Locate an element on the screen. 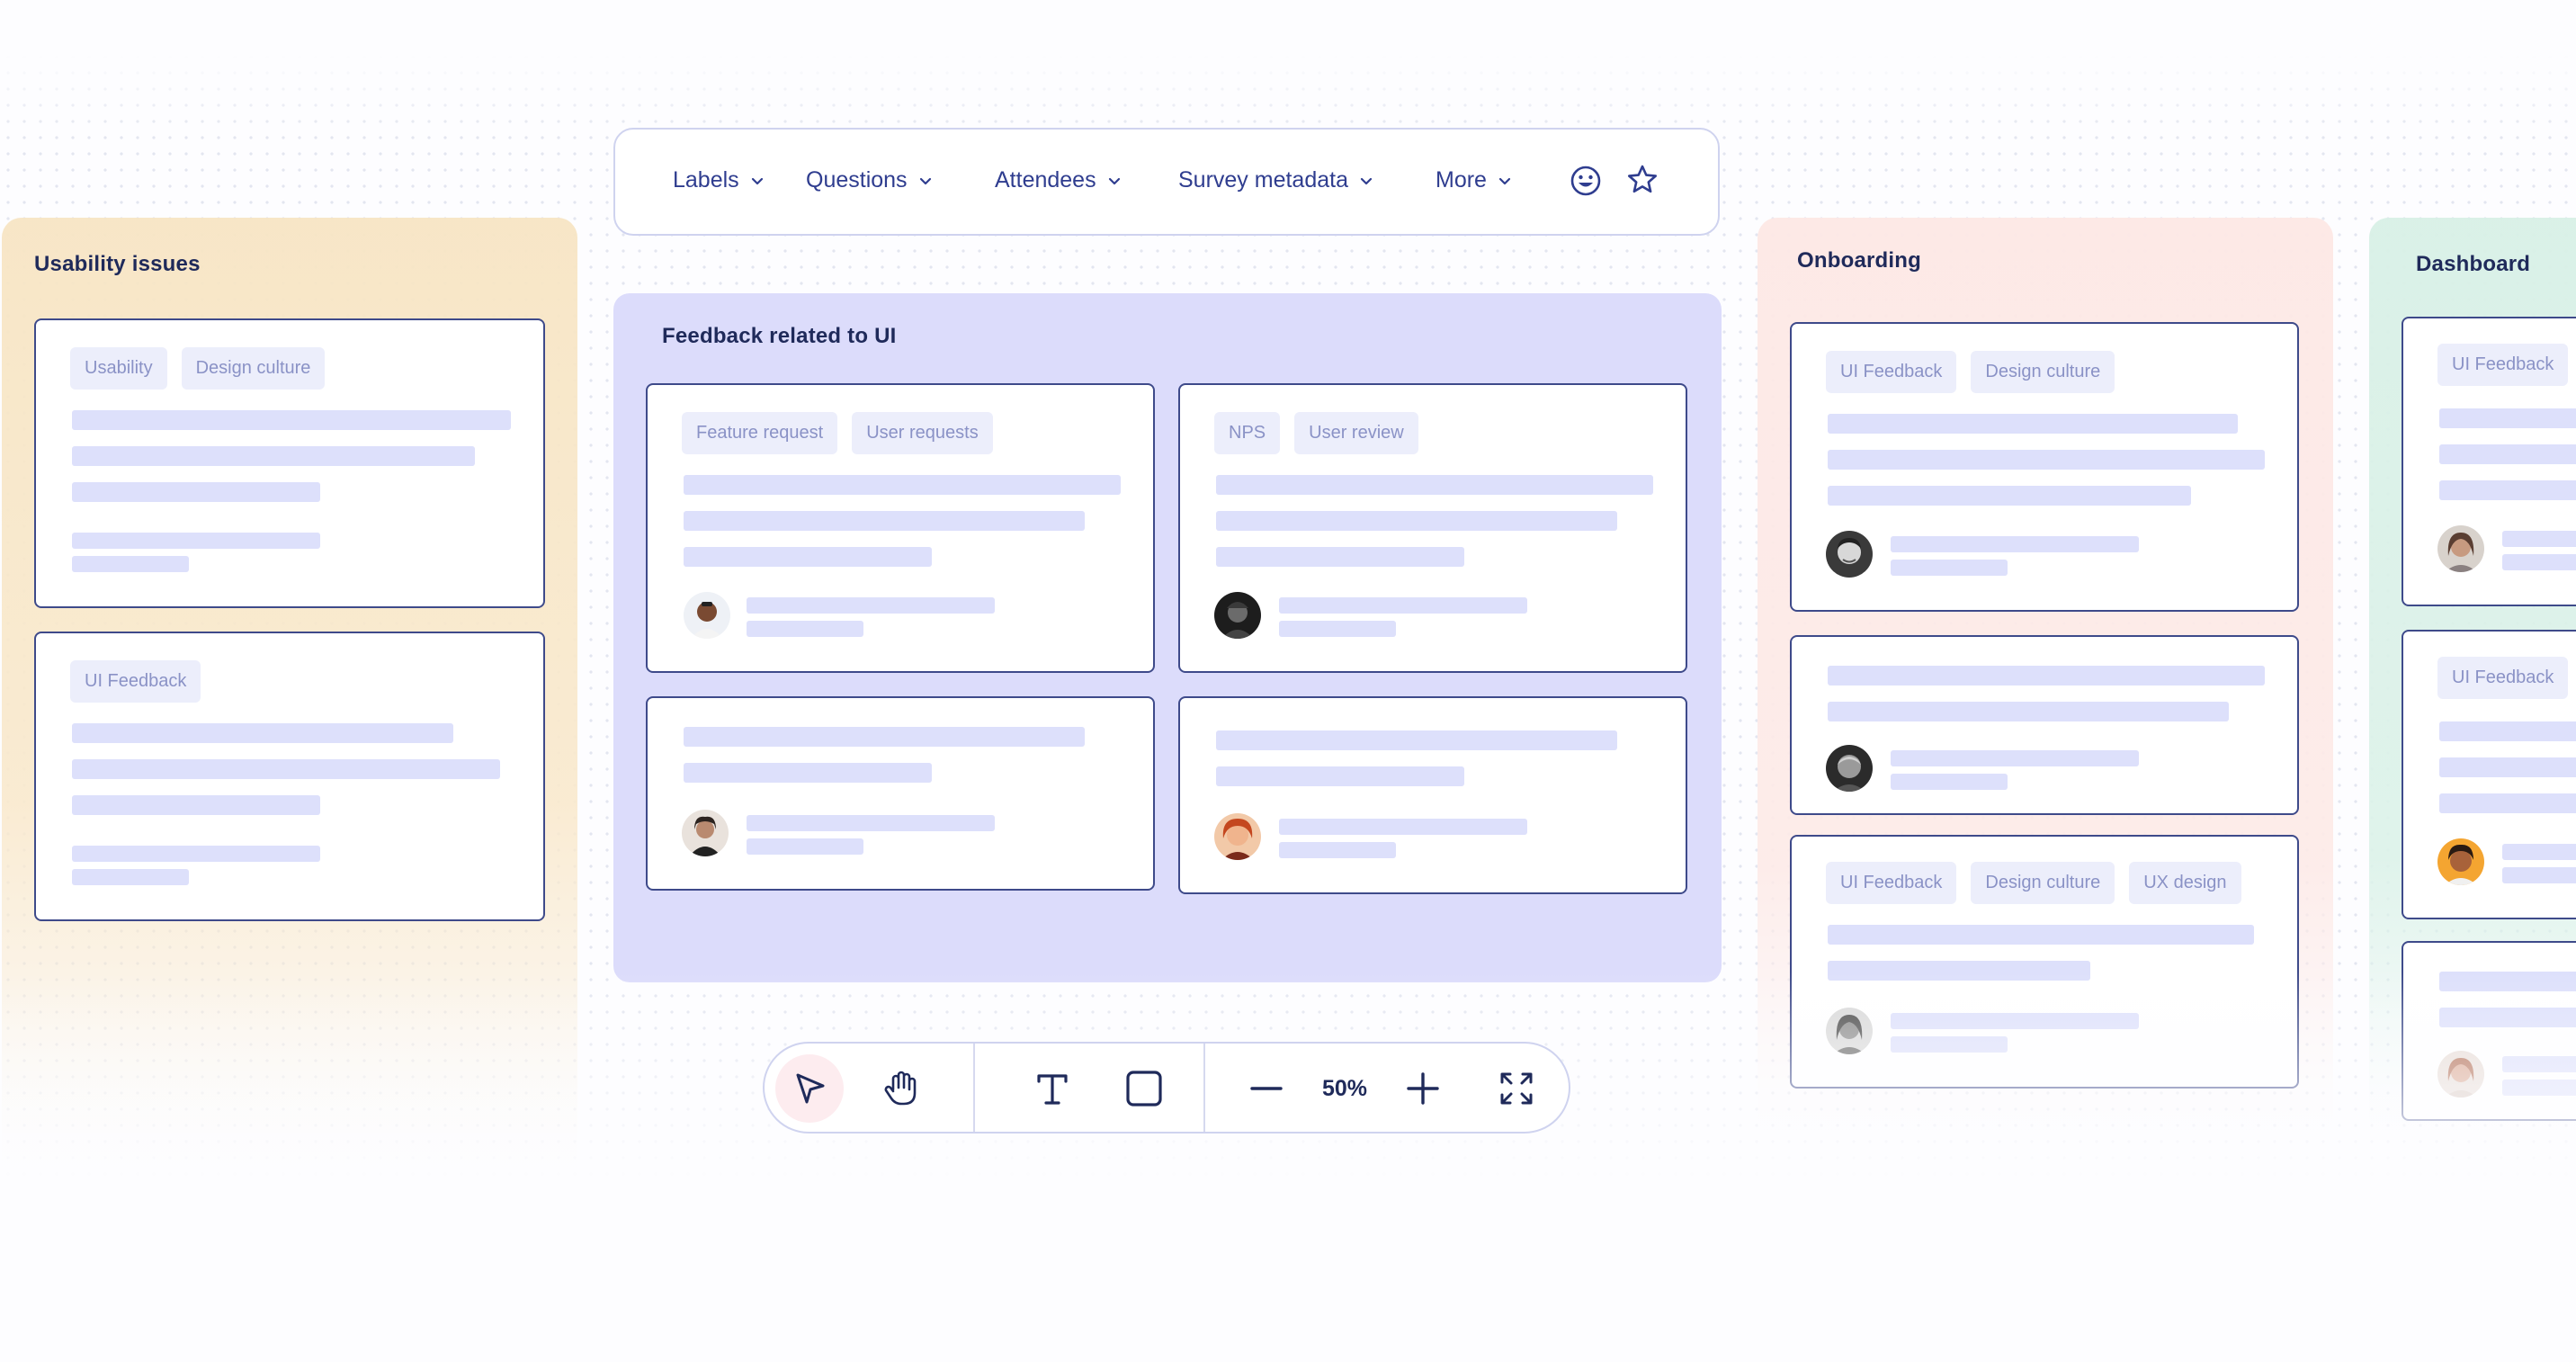 This screenshot has width=2576, height=1362. smiley-icon is located at coordinates (1586, 181).